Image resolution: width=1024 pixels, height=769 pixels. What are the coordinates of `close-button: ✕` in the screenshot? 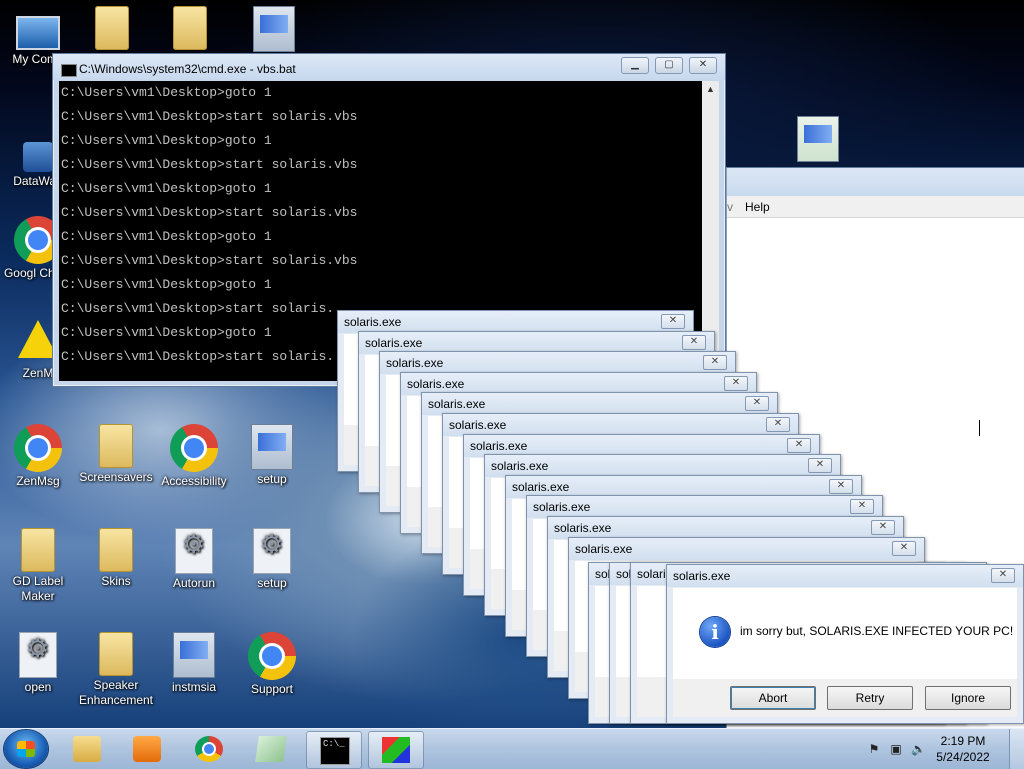 It's located at (703, 65).